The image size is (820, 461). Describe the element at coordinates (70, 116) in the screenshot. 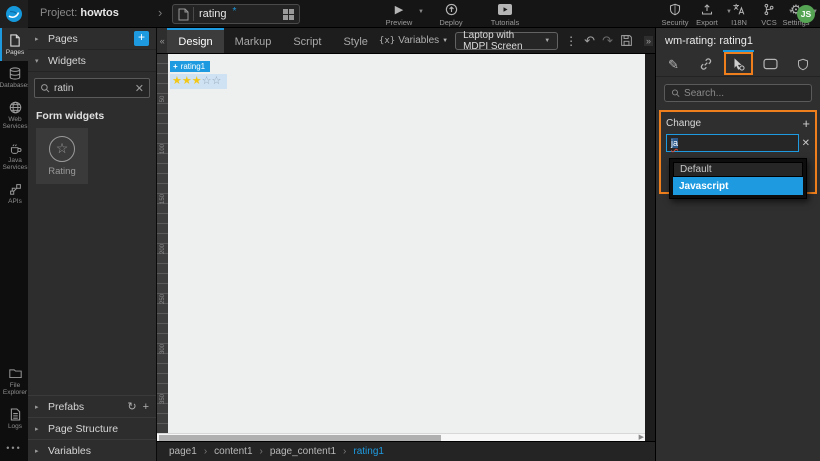

I see `widget-group-label: Form widgets` at that location.